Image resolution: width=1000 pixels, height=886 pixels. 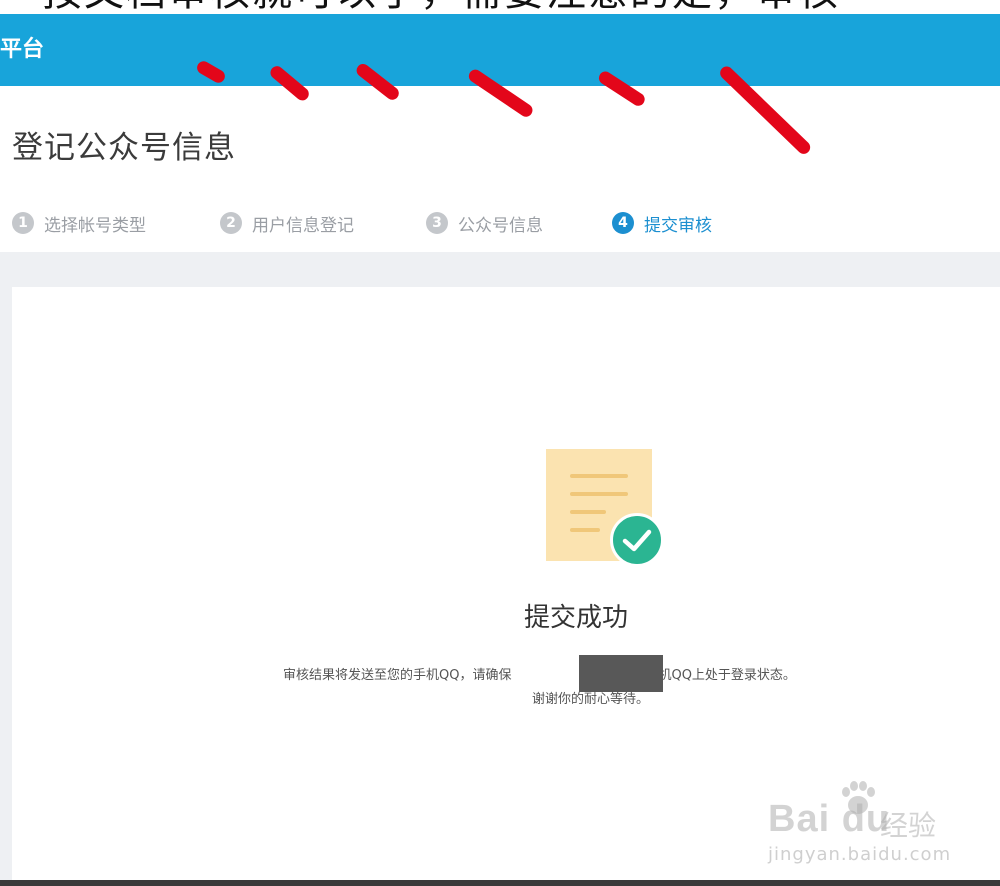 I want to click on step-user-info: 2 用户信息登记, so click(x=287, y=223).